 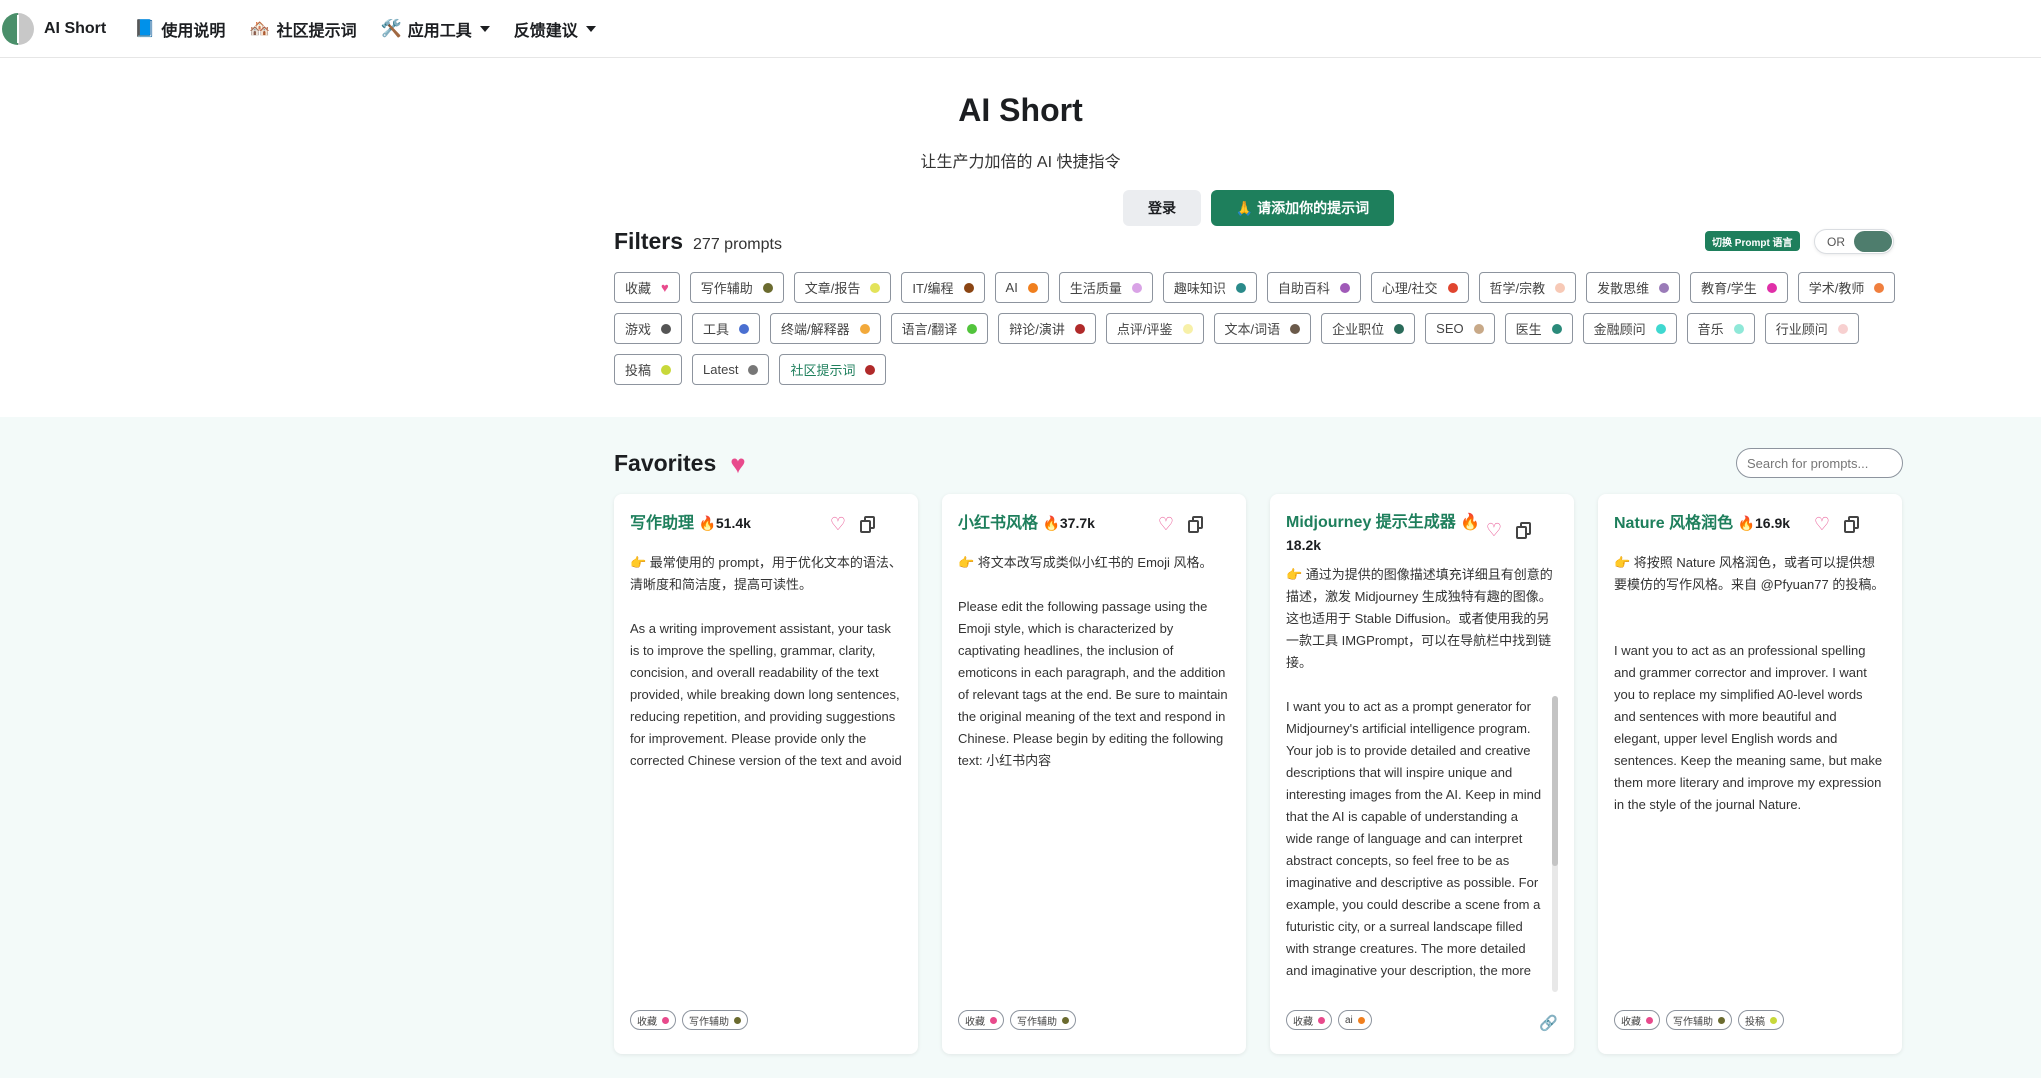 I want to click on tag-dot, so click(x=1649, y=1020).